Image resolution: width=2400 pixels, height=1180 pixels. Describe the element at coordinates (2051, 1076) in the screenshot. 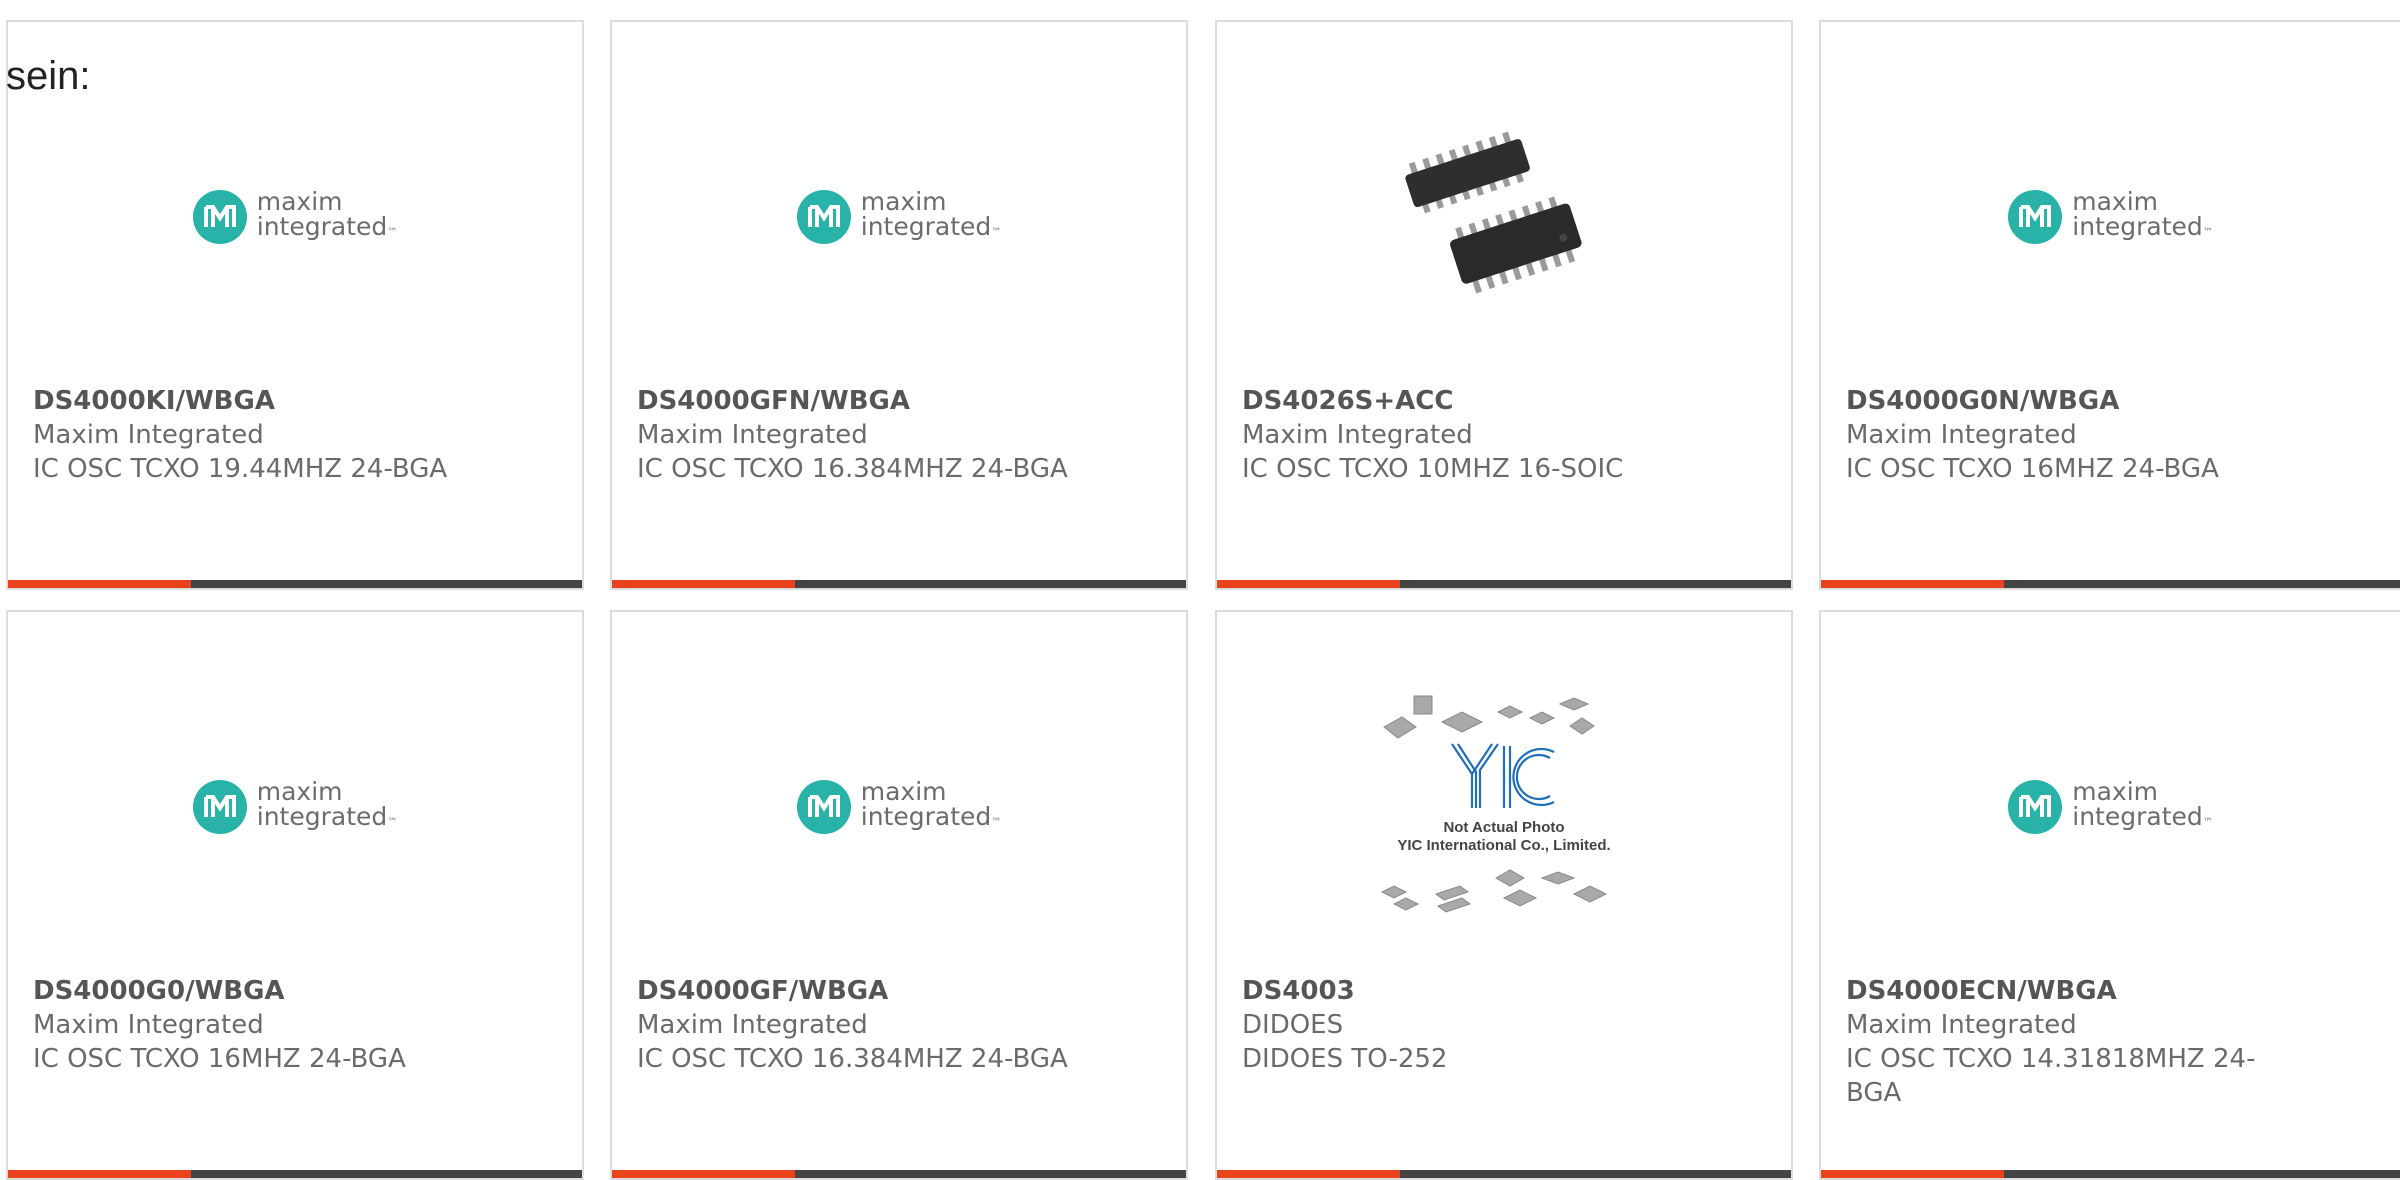

I see `product-description: IC OSC TCXO 14.31818MHZ 24-BGA` at that location.